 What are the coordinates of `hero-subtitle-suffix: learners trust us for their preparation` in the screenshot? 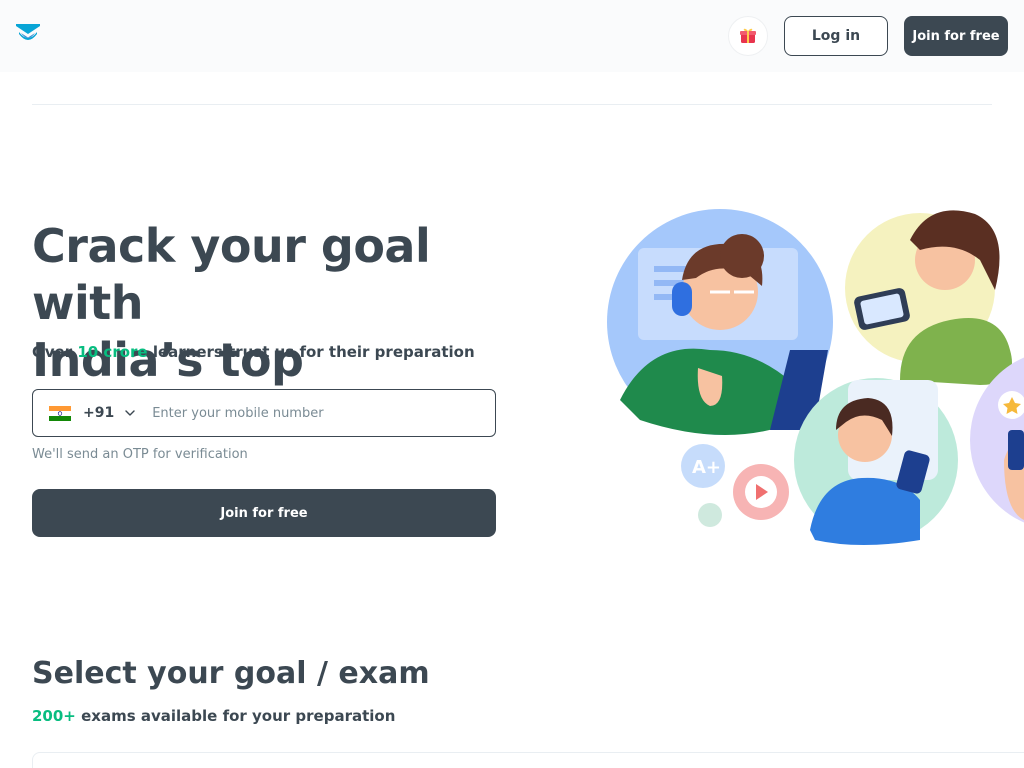 It's located at (311, 352).